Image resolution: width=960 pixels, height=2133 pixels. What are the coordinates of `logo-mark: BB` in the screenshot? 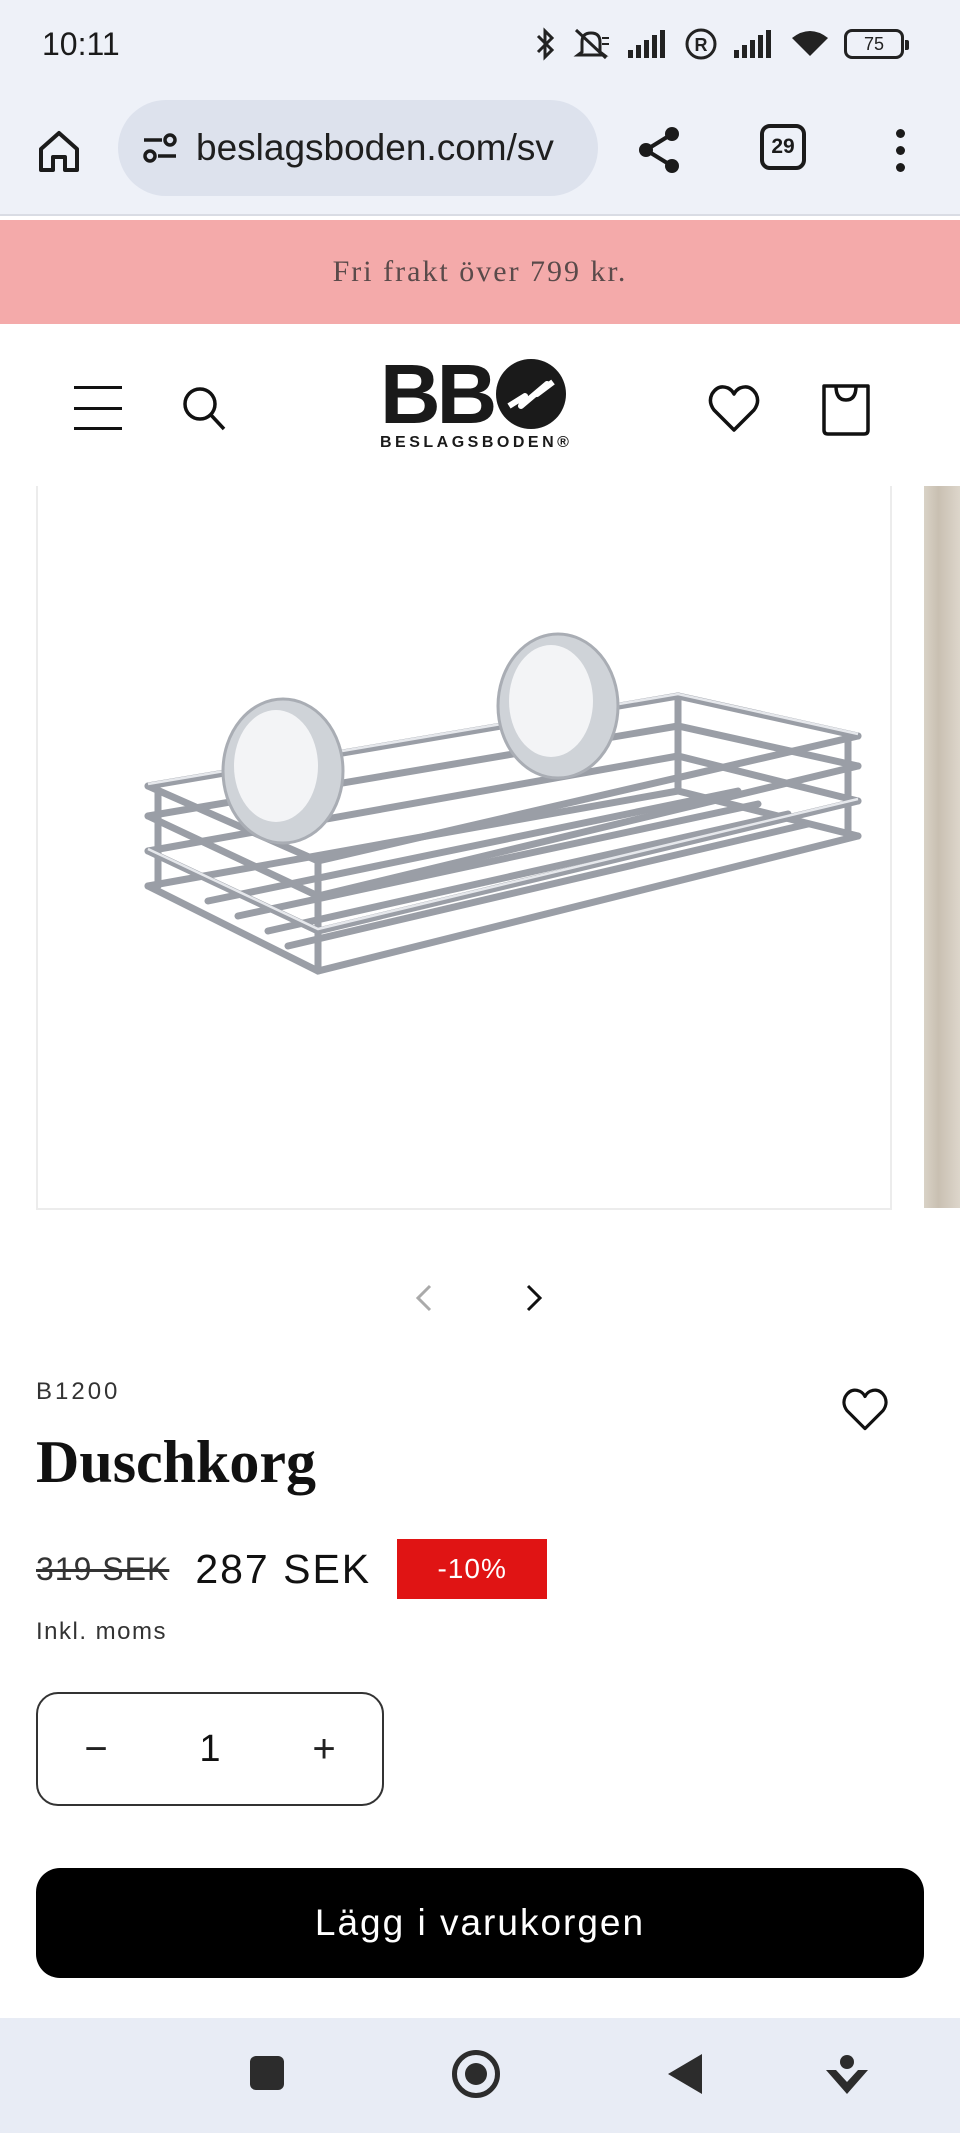 It's located at (480, 394).